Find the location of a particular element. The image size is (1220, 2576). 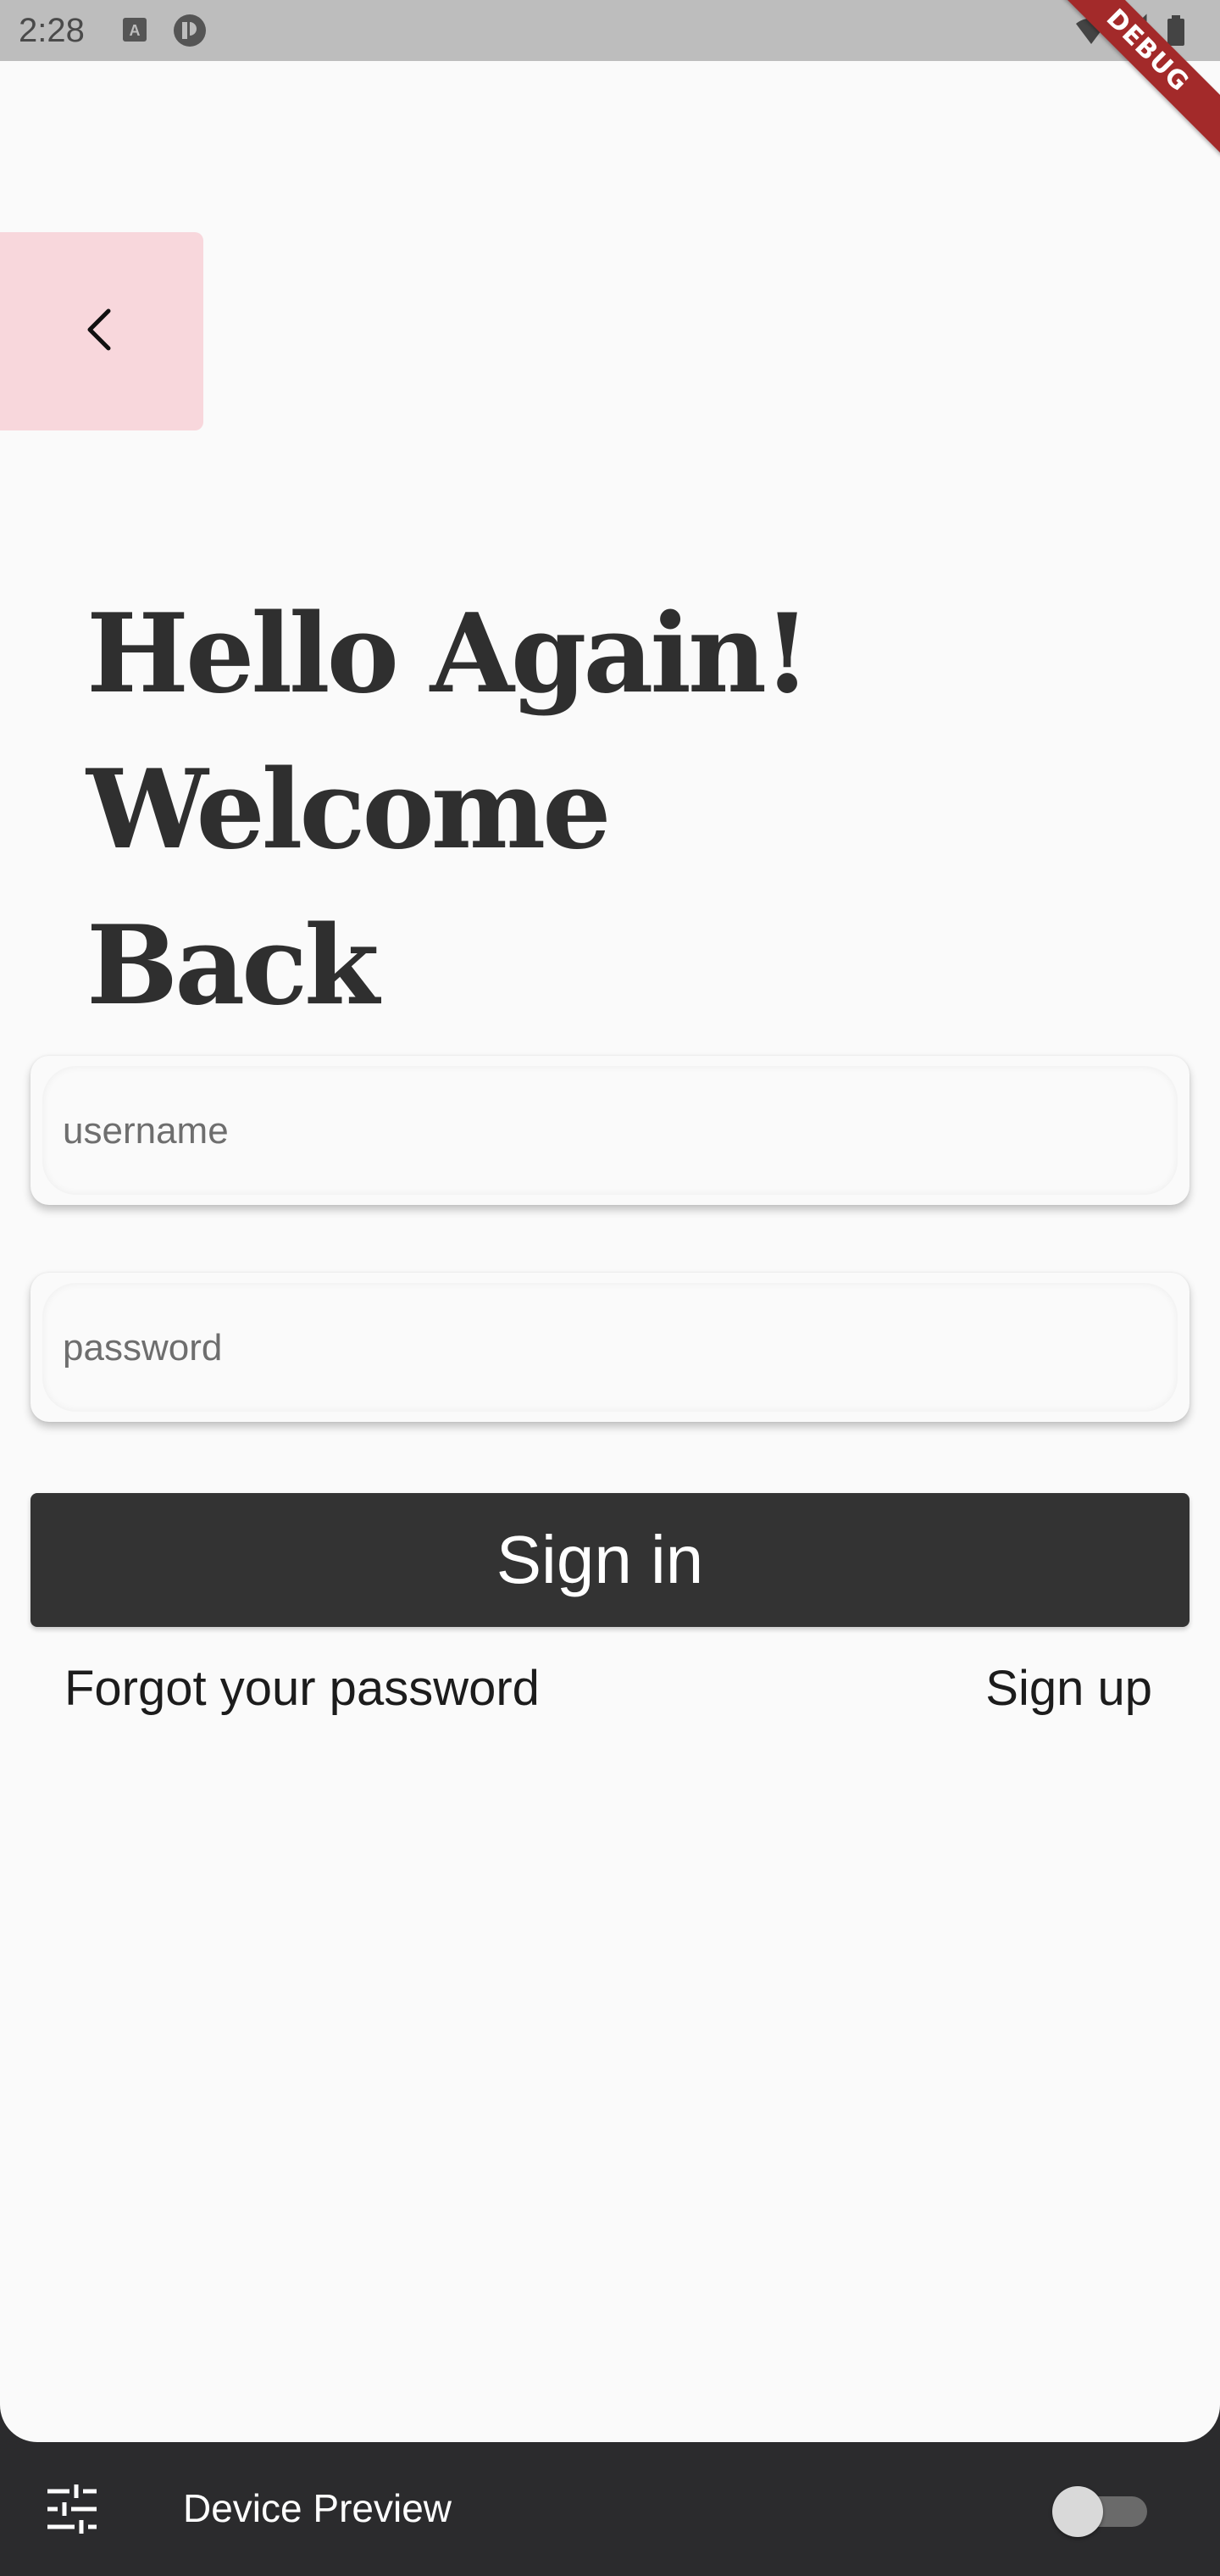

svg-text: A is located at coordinates (135, 30).